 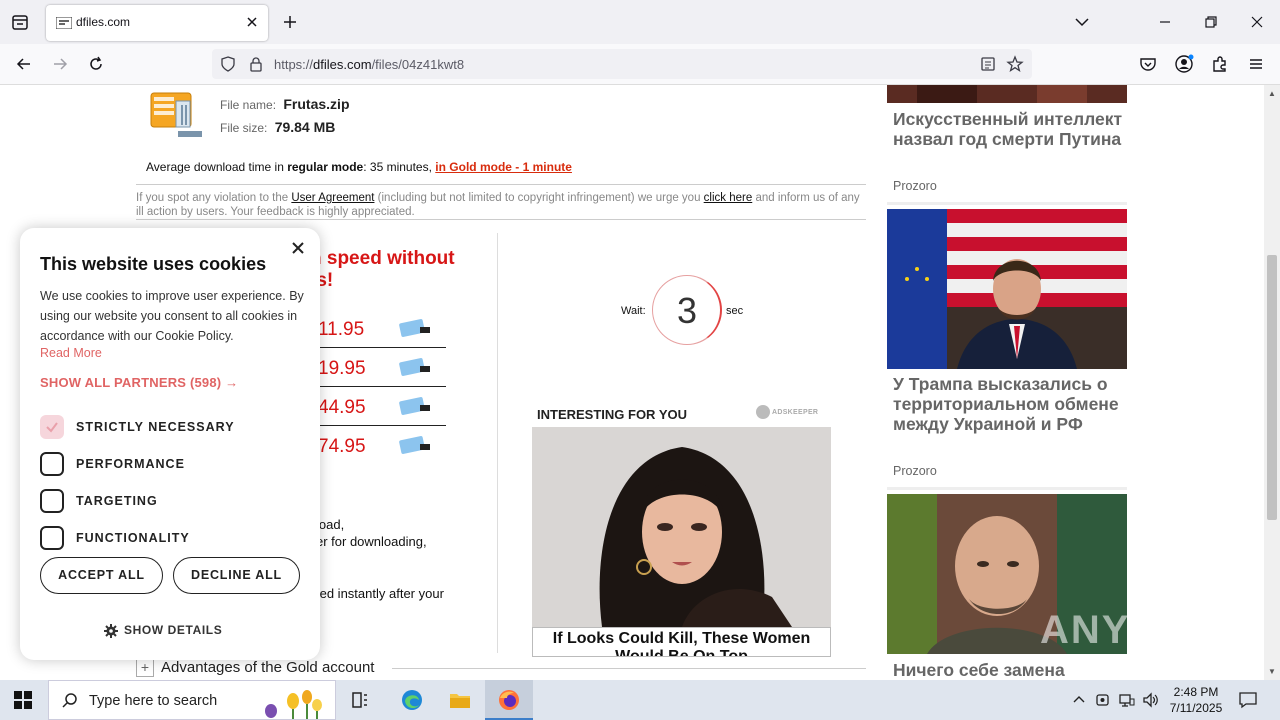 What do you see at coordinates (735, 311) in the screenshot?
I see `sec-label: sec` at bounding box center [735, 311].